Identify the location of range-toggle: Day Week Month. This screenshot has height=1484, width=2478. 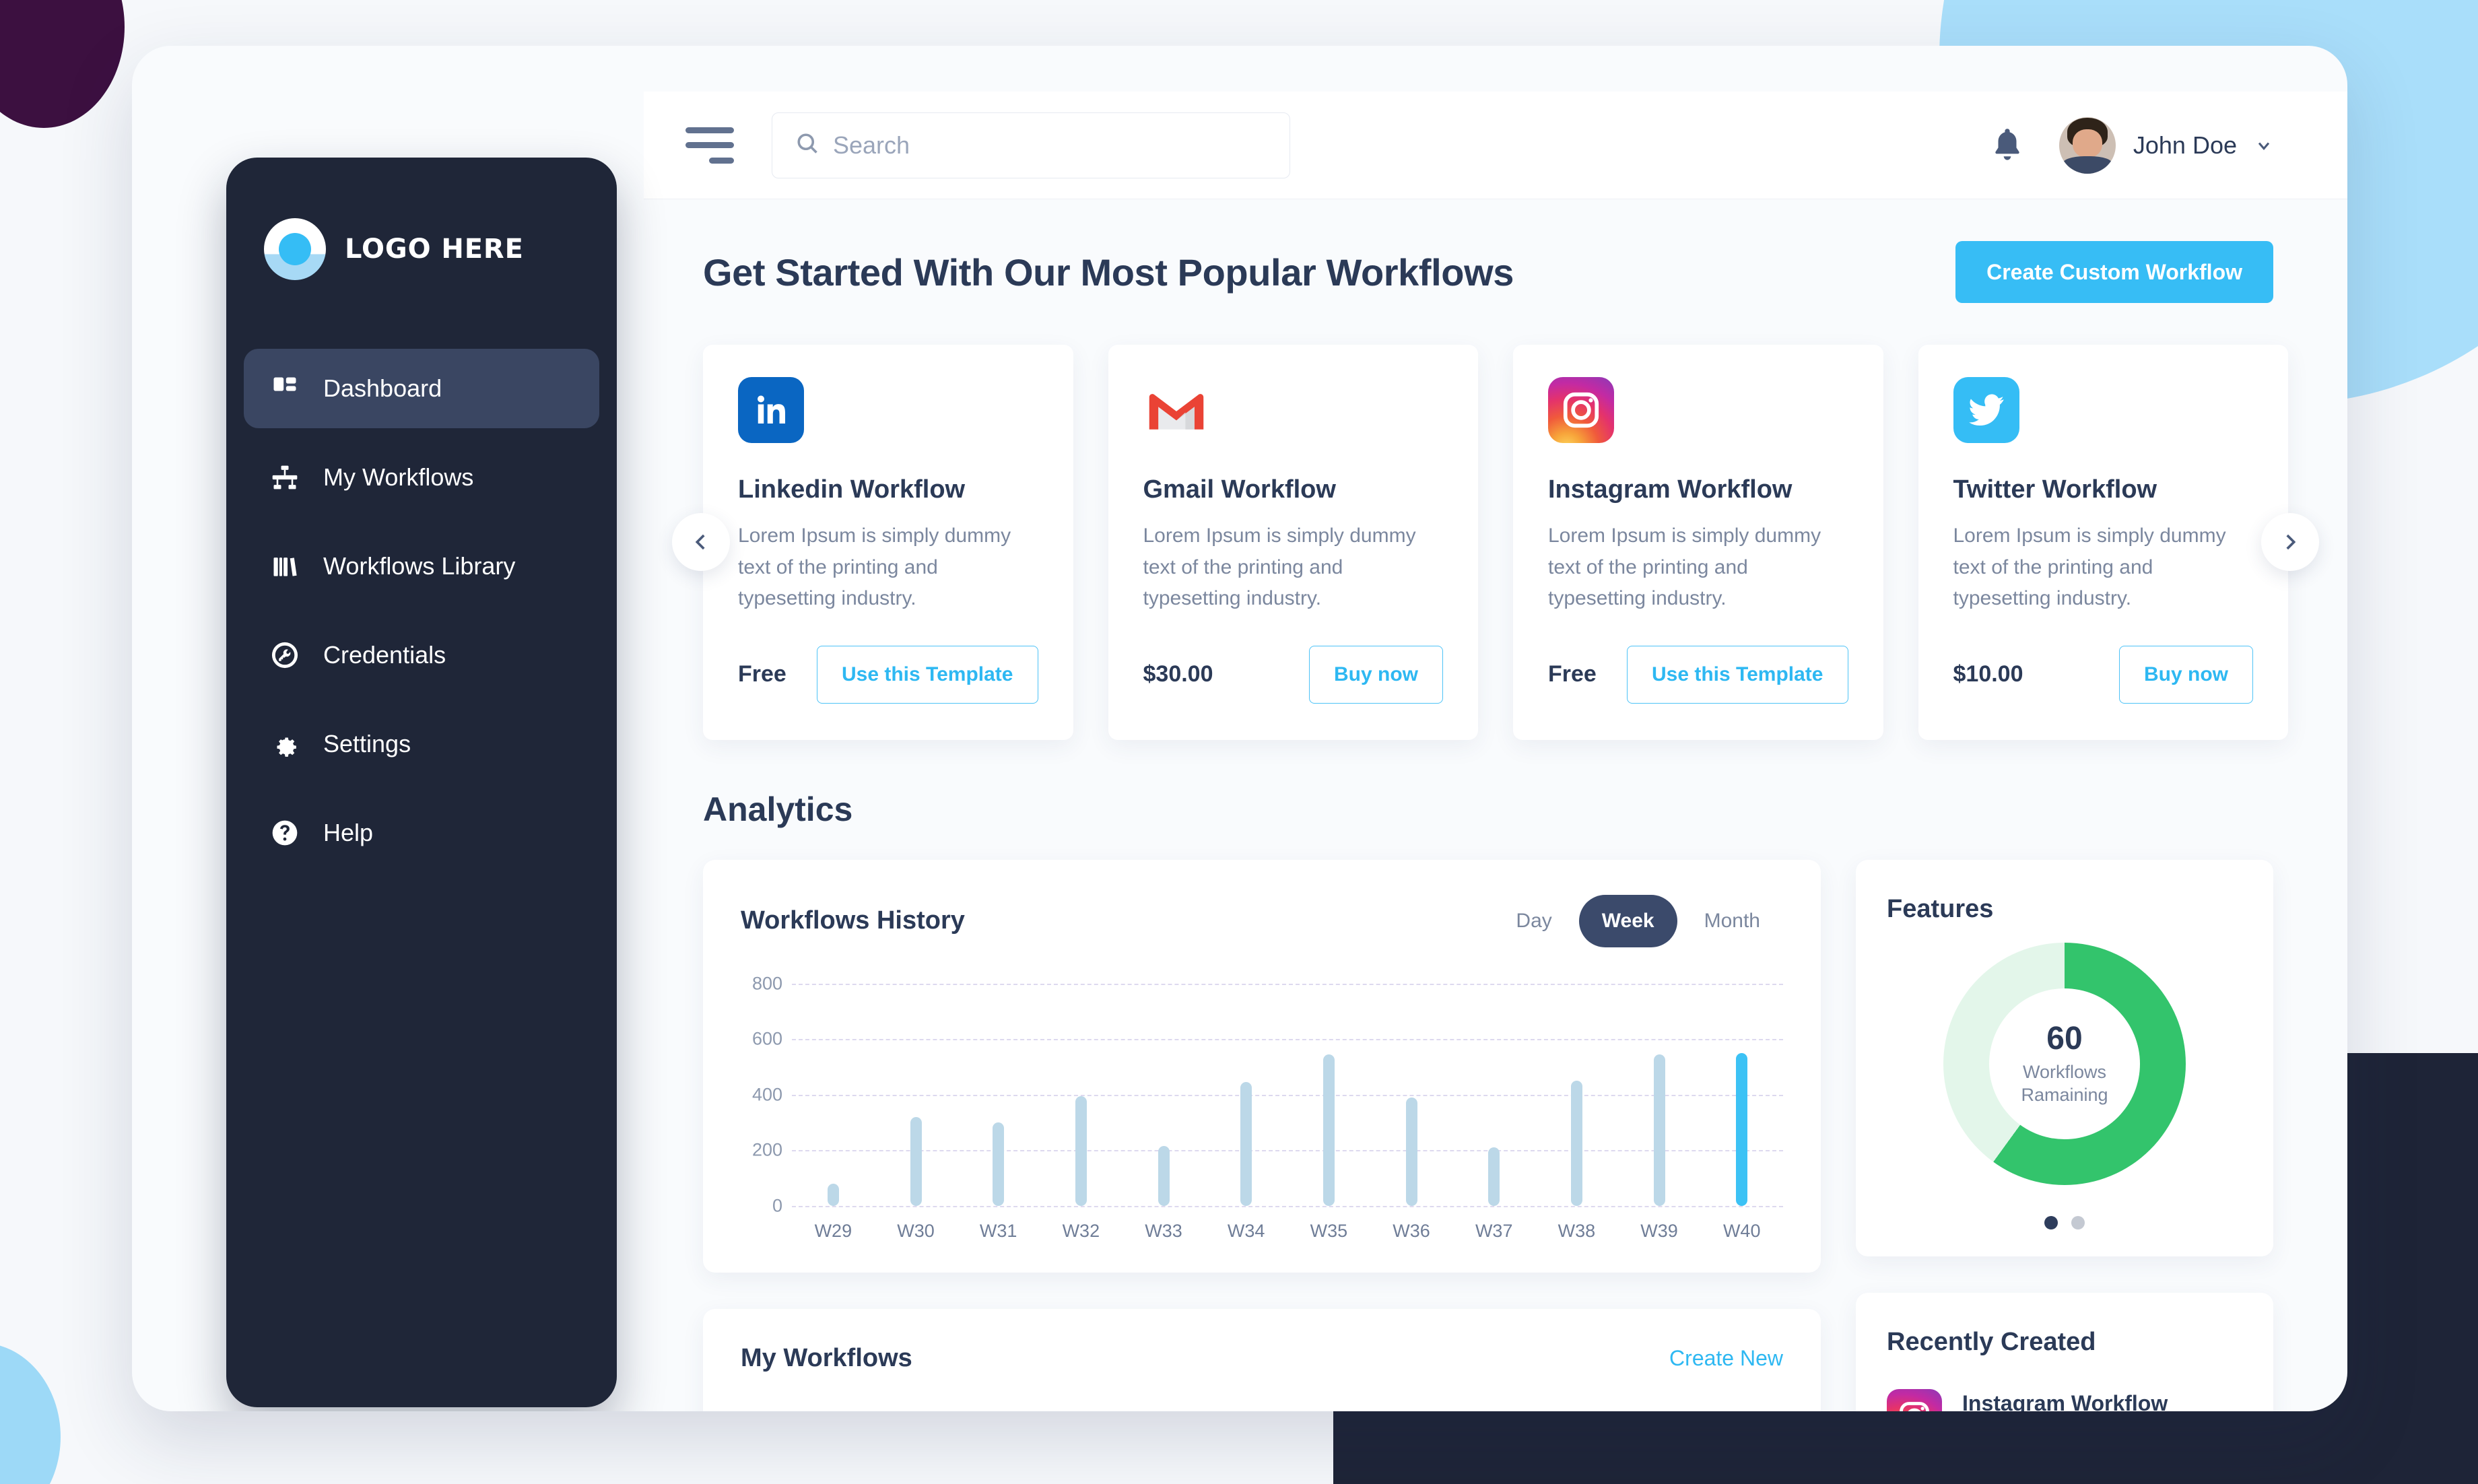
(1638, 920).